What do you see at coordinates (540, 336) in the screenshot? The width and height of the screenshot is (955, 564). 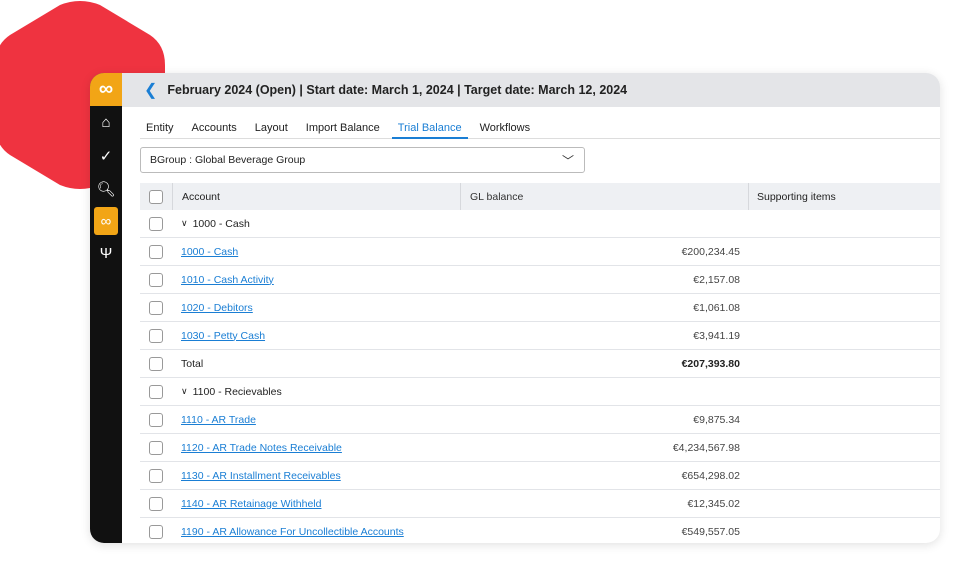 I see `table-row: 1030 - Petty Cash €3,941.19` at bounding box center [540, 336].